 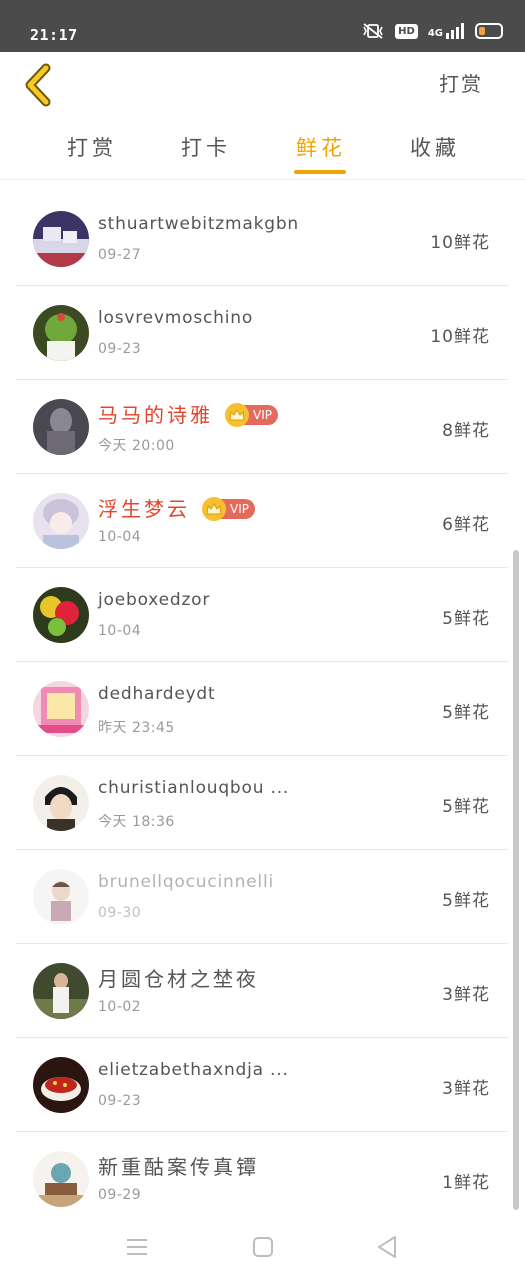 I want to click on status-icons: HD 4G, so click(x=432, y=31).